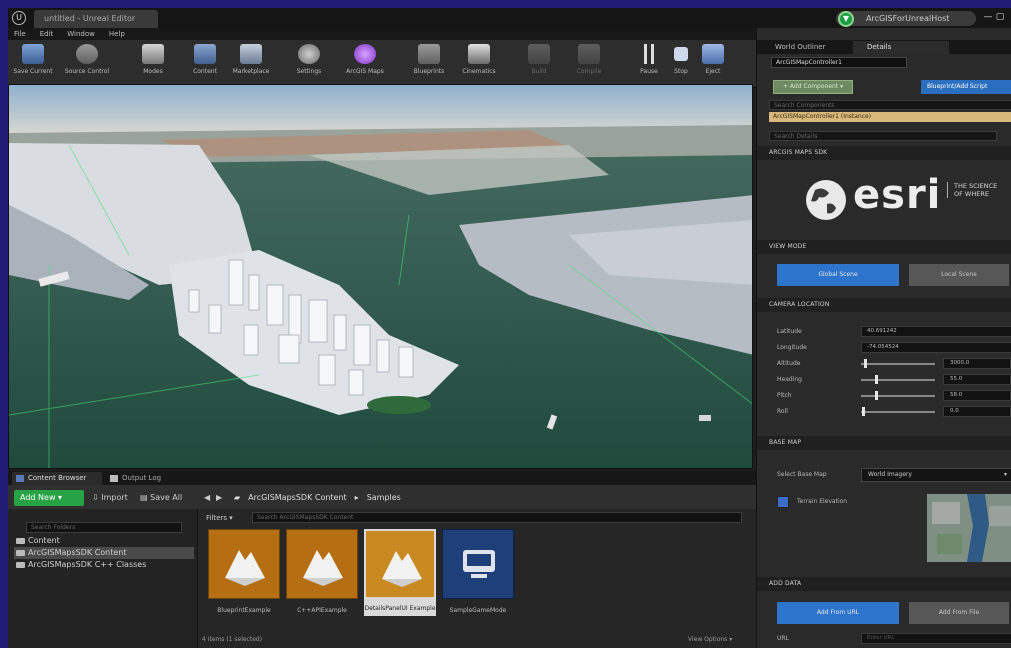 The height and width of the screenshot is (648, 1011). Describe the element at coordinates (977, 411) in the screenshot. I see `roll-field: 0.0` at that location.